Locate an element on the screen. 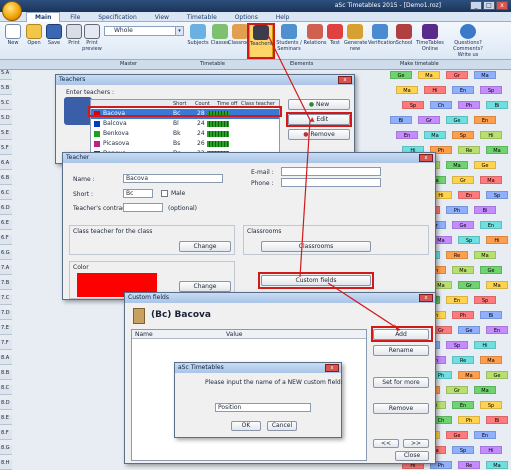 This screenshot has width=511, height=470. arrow-head is located at coordinates (397, 327).